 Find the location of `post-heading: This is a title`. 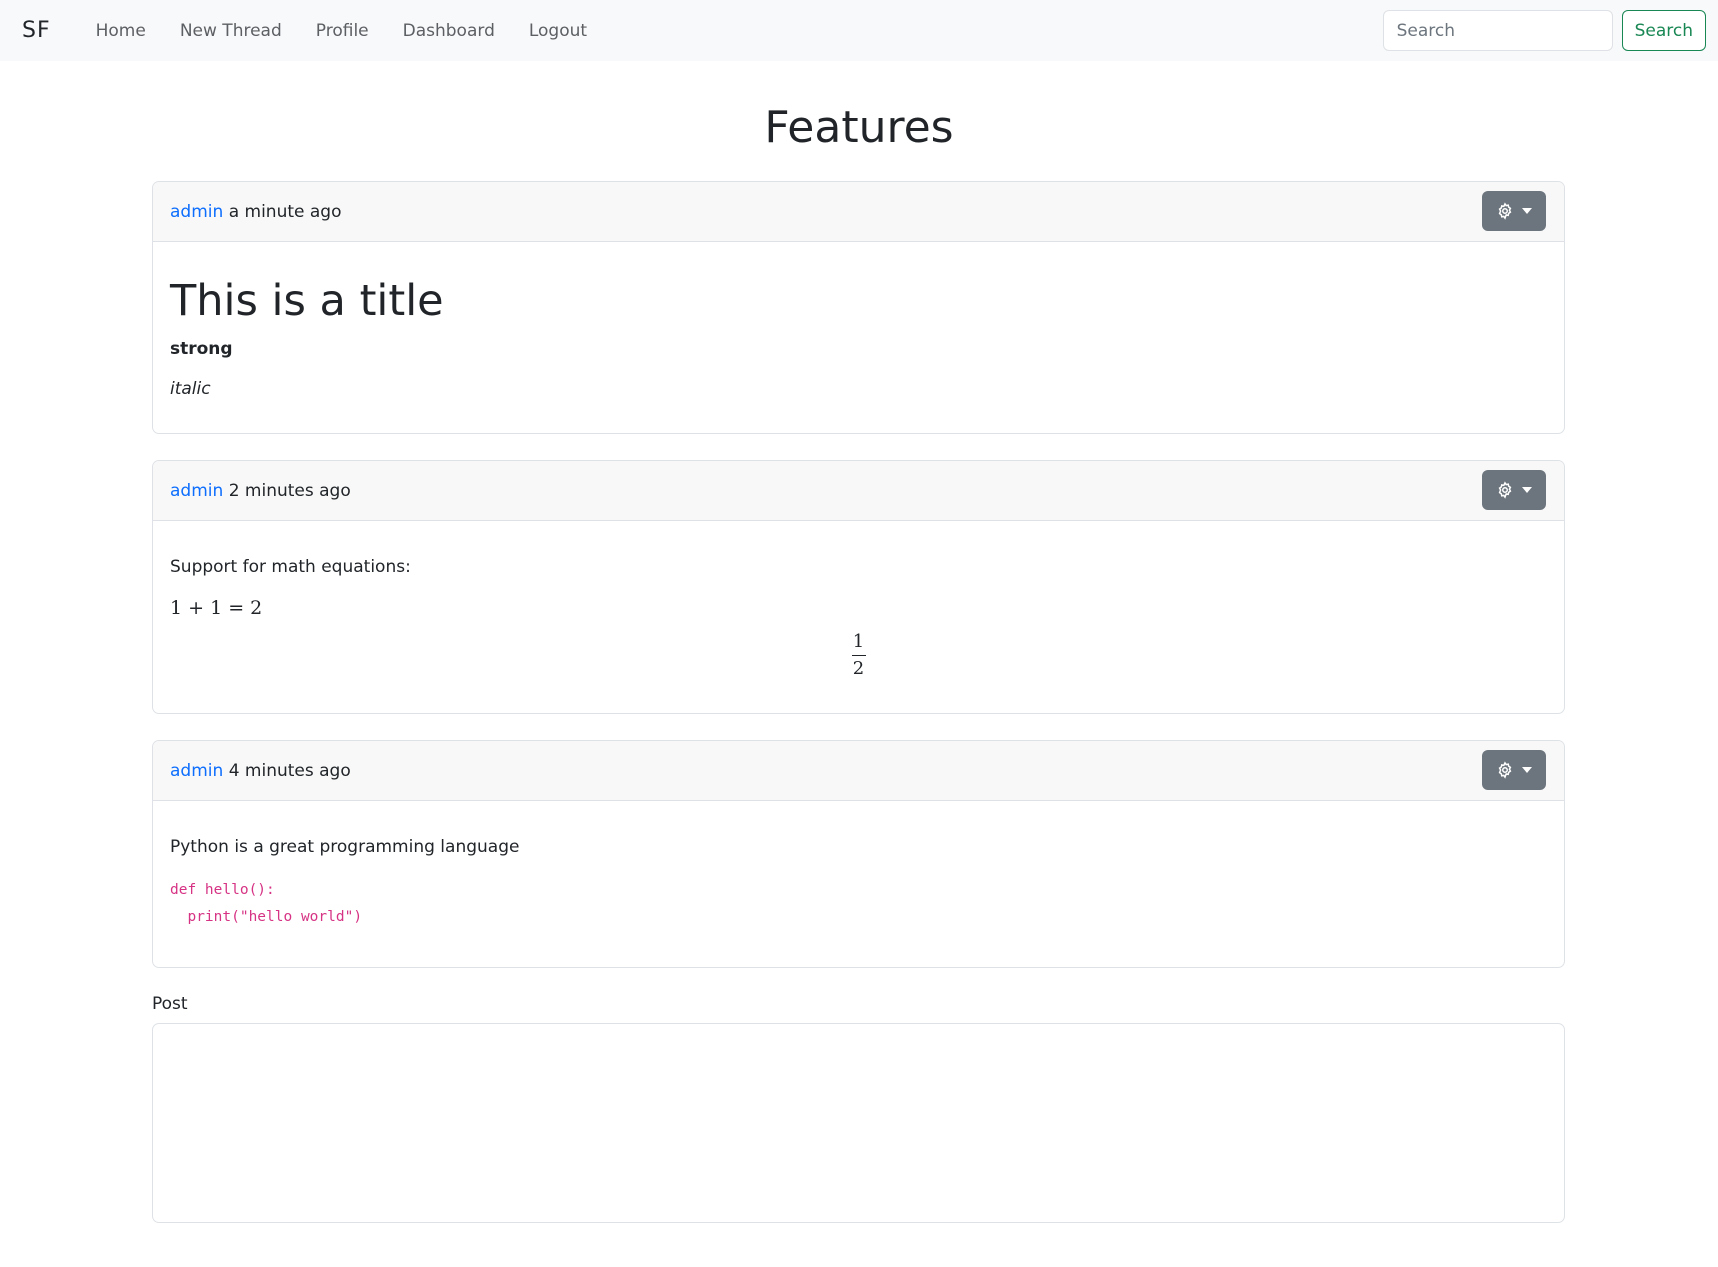

post-heading: This is a title is located at coordinates (307, 301).